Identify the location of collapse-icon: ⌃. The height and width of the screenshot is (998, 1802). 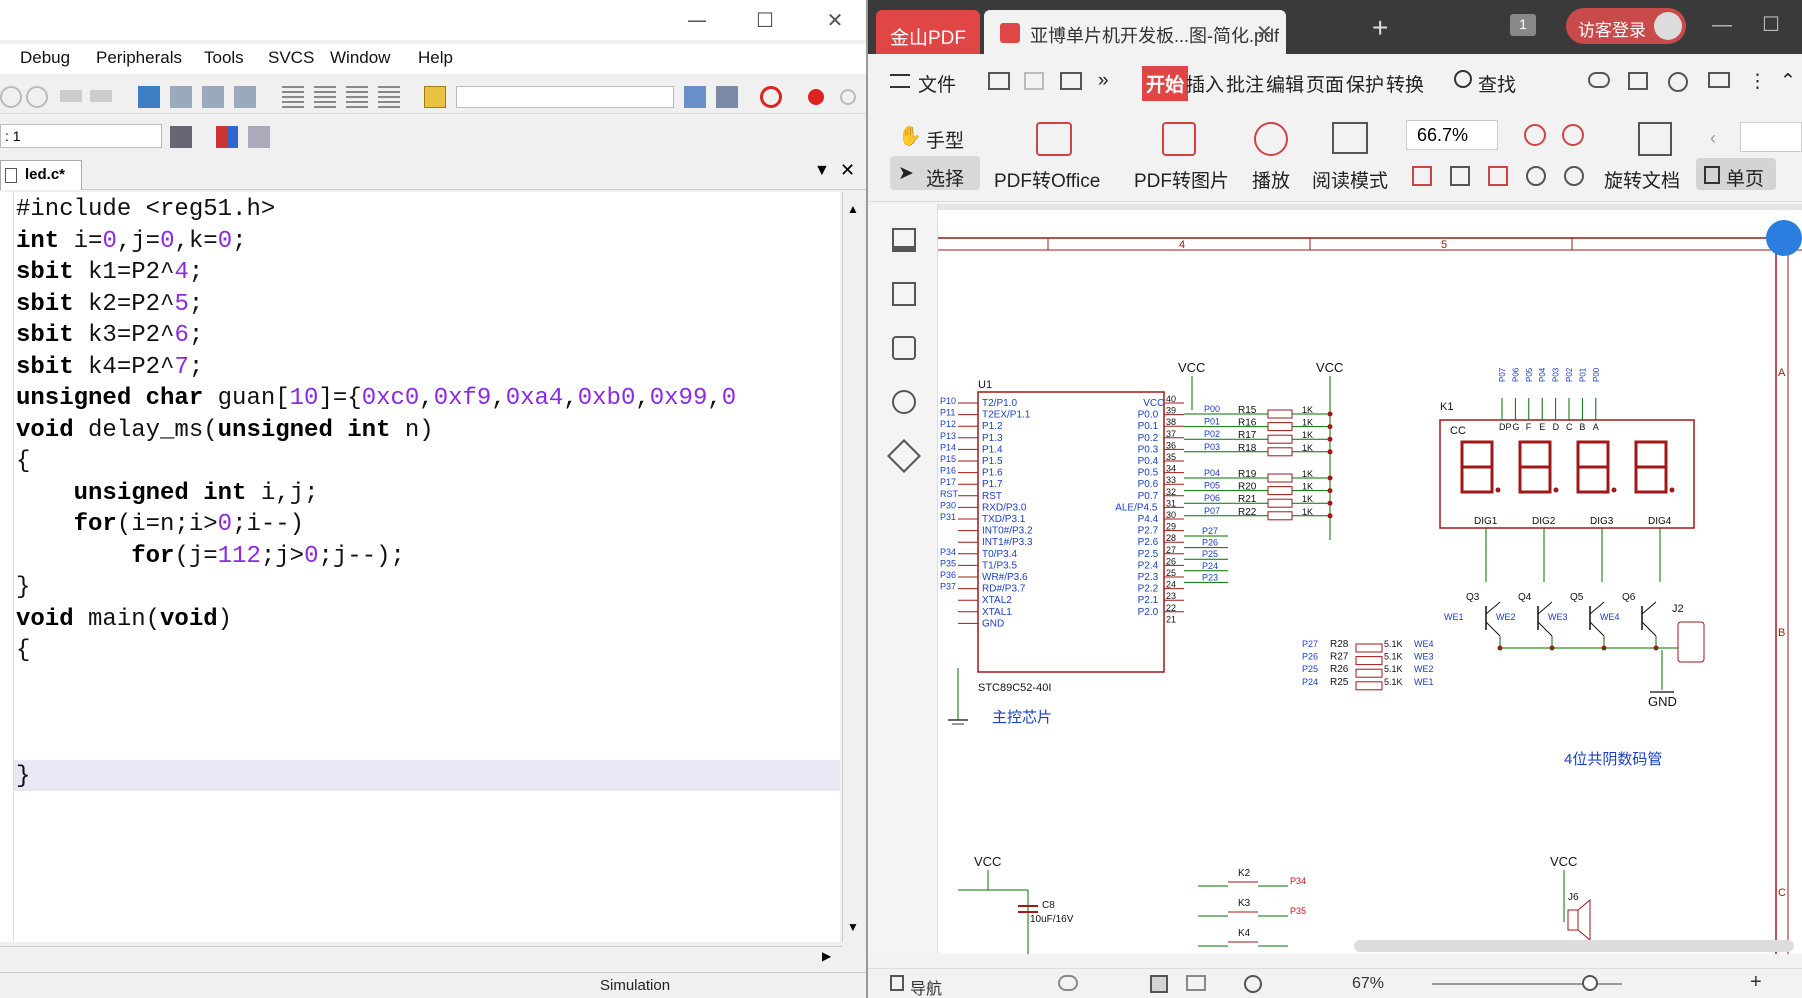
(1788, 81).